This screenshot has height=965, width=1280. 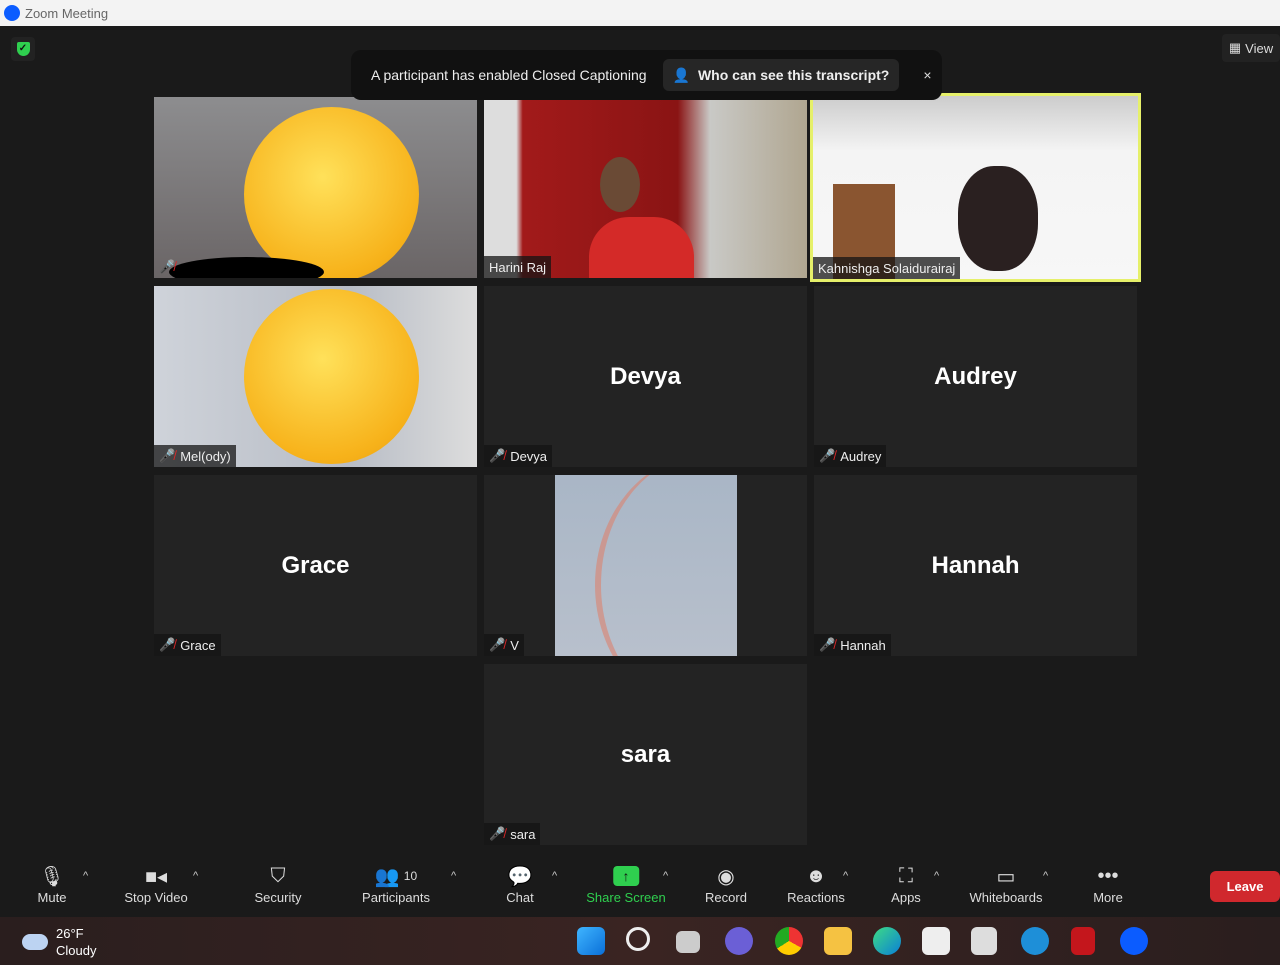 What do you see at coordinates (975, 187) in the screenshot?
I see `video-tile-active-speaker: Kahnishga Solaidurairaj` at bounding box center [975, 187].